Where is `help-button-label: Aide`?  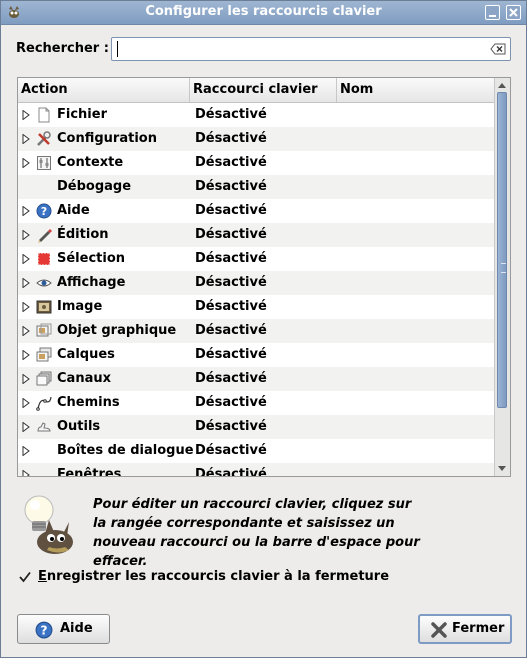 help-button-label: Aide is located at coordinates (76, 628).